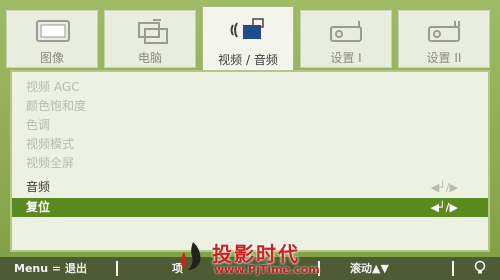  I want to click on tab-label: 图像, so click(51, 58).